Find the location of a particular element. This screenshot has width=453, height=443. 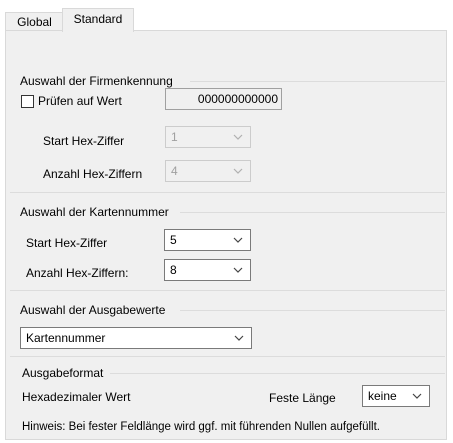

kn-anzahl-select: 8 is located at coordinates (207, 270).